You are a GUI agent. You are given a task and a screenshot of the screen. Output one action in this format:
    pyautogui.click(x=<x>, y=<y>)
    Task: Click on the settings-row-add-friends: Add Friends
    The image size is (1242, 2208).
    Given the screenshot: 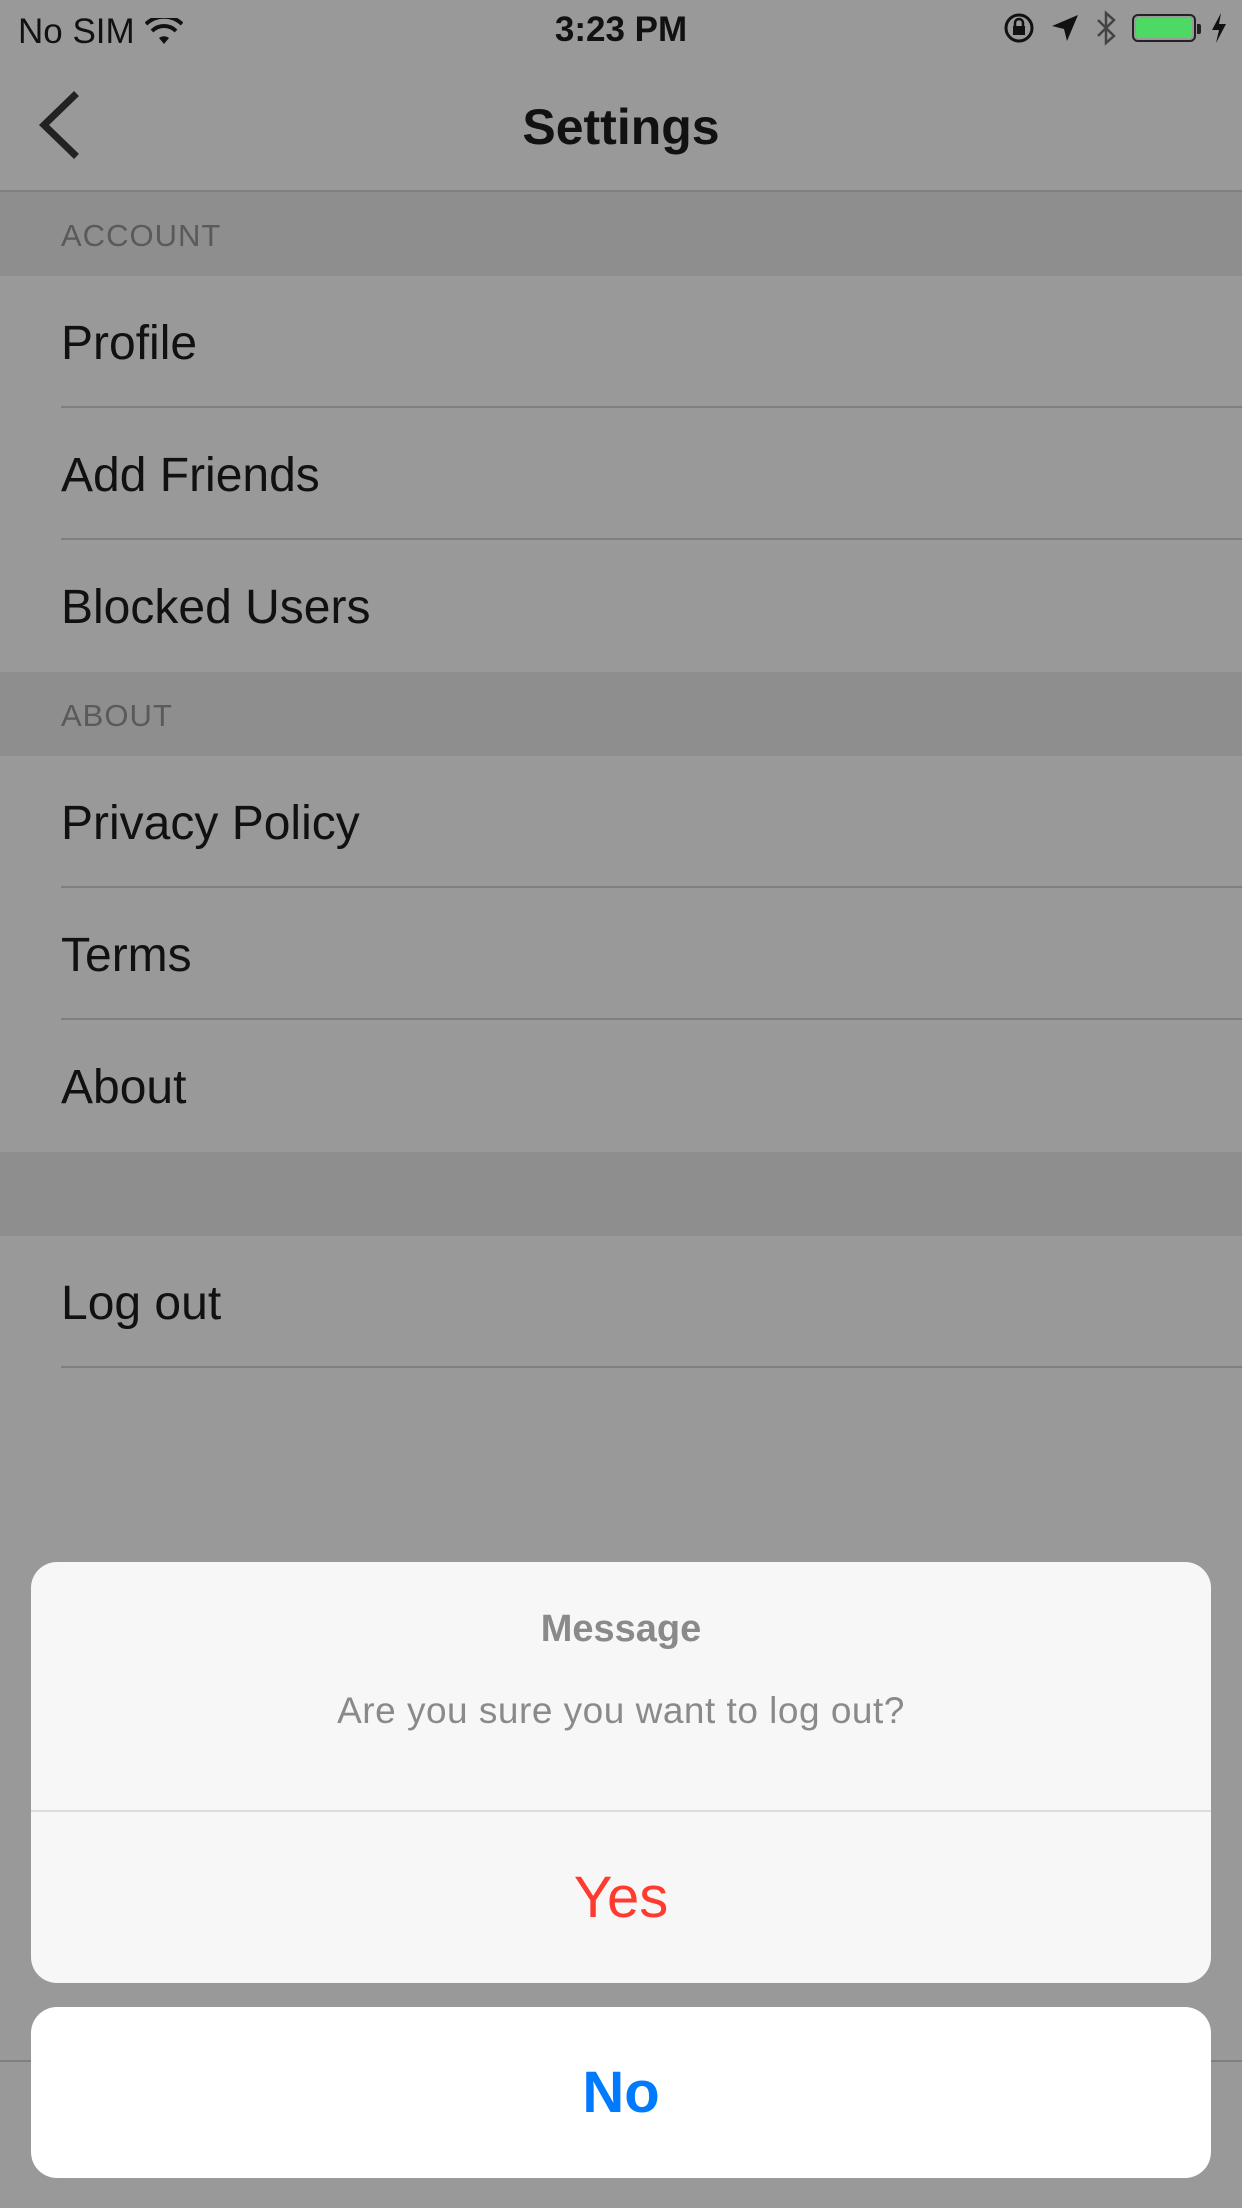 What is the action you would take?
    pyautogui.click(x=621, y=474)
    